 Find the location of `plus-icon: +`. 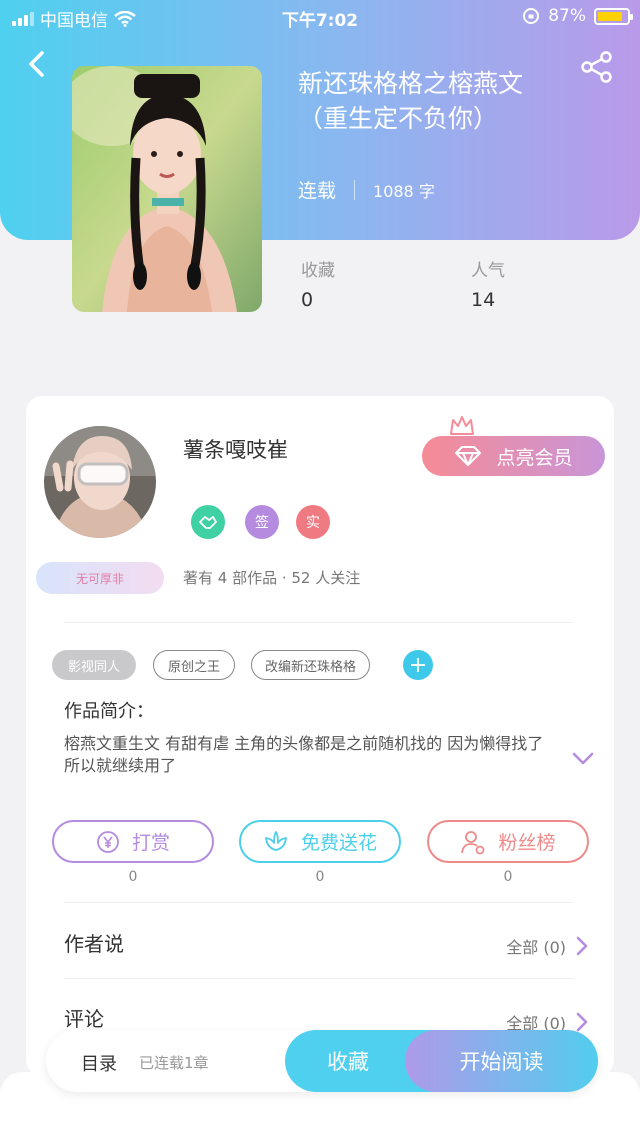

plus-icon: + is located at coordinates (418, 665).